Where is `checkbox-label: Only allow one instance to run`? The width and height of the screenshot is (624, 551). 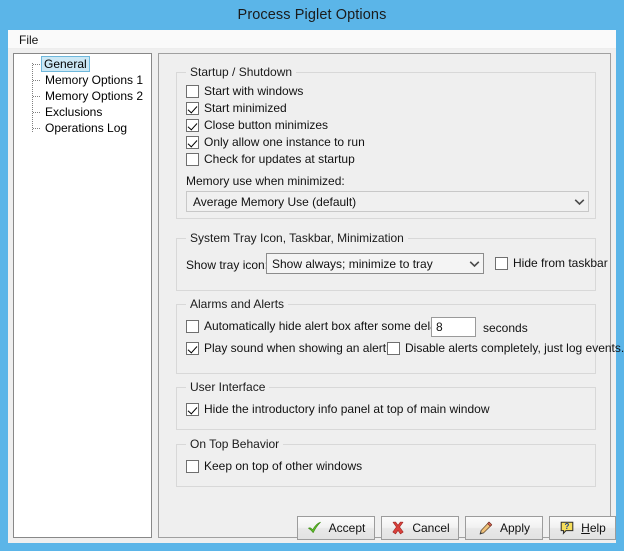
checkbox-label: Only allow one instance to run is located at coordinates (284, 142).